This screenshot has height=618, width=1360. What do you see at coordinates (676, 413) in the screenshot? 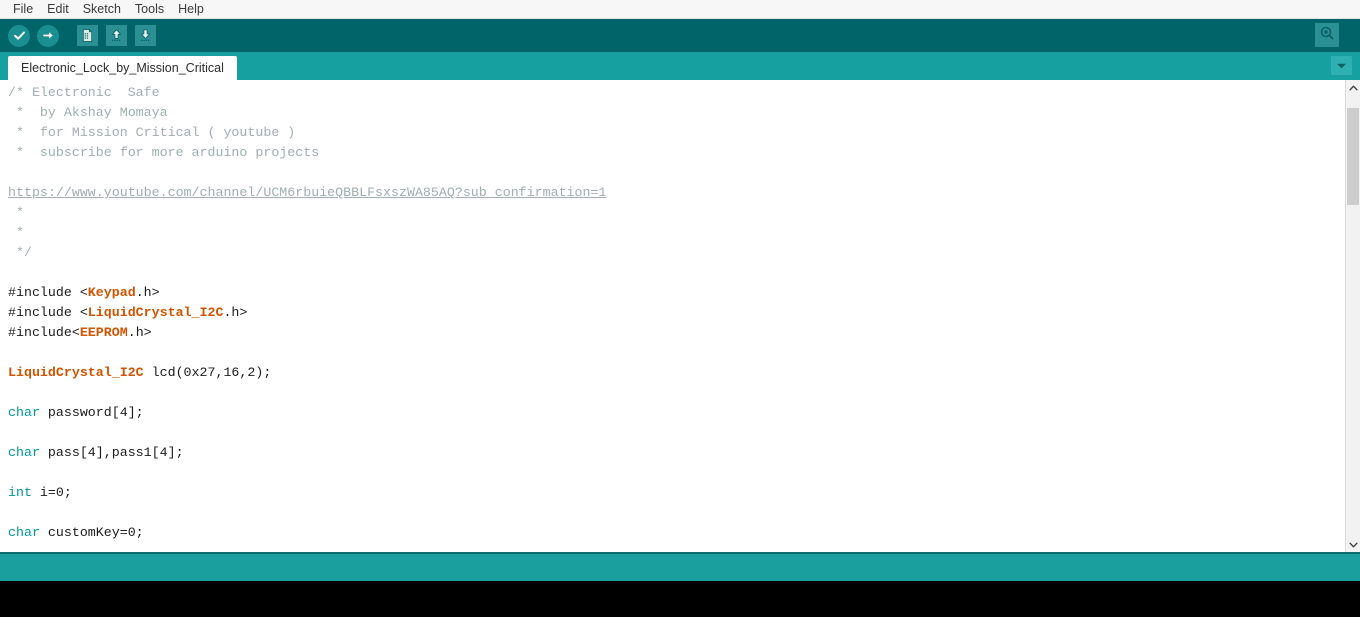
I see `code-line: char password[4];` at bounding box center [676, 413].